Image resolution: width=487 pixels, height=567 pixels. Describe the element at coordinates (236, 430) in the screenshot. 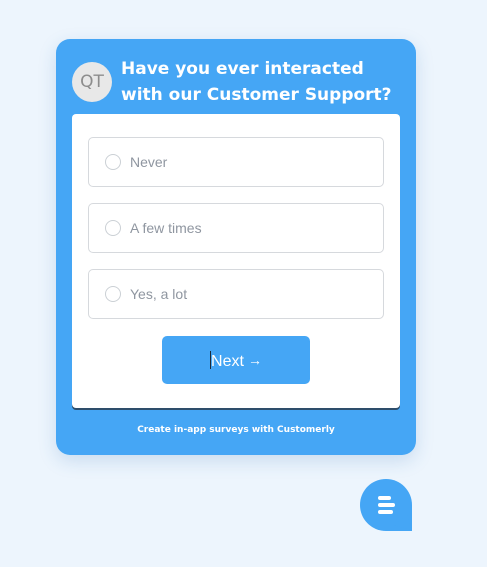

I see `footer-powered-by: Create in-app surveys with Customerly` at that location.